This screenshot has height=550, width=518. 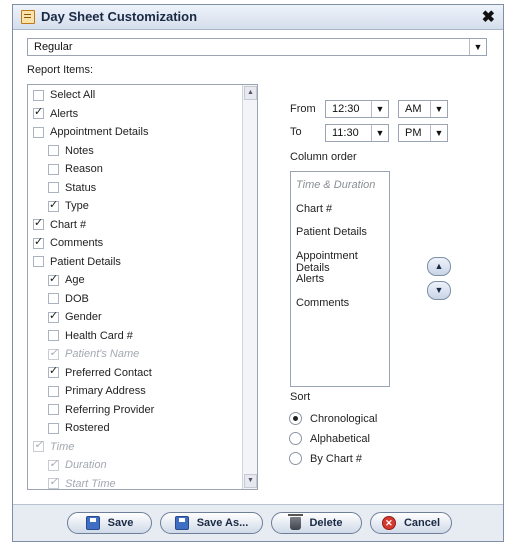 What do you see at coordinates (322, 303) in the screenshot?
I see `column-order-item: Comments` at bounding box center [322, 303].